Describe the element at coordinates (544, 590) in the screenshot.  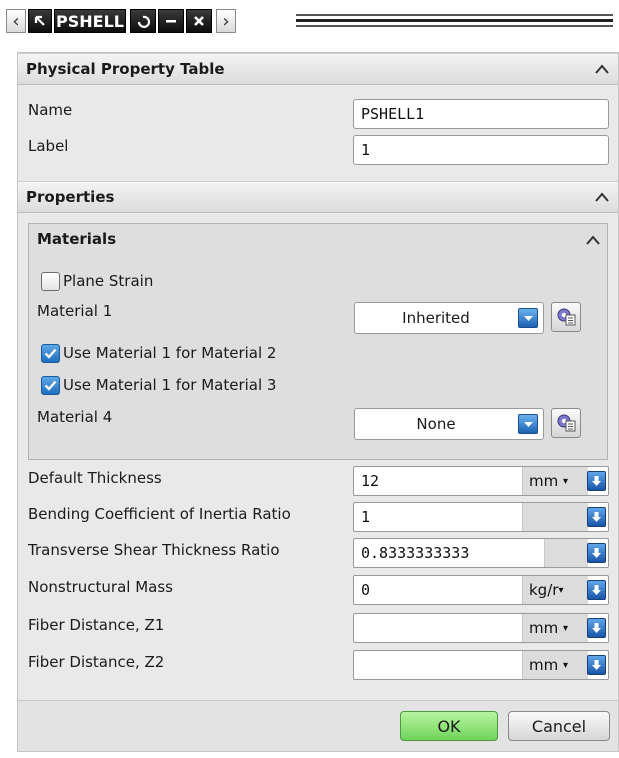
I see `unit-text: kg/r` at that location.